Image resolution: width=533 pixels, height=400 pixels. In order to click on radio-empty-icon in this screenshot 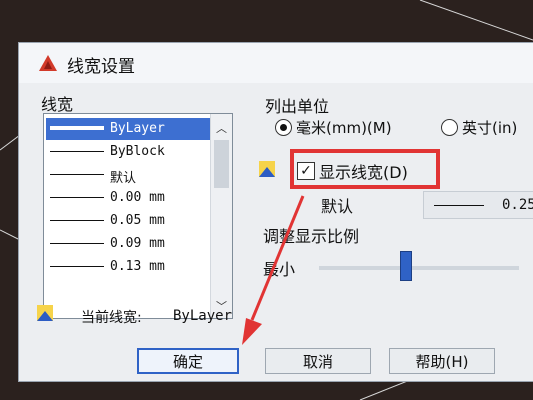, I will do `click(449, 127)`.